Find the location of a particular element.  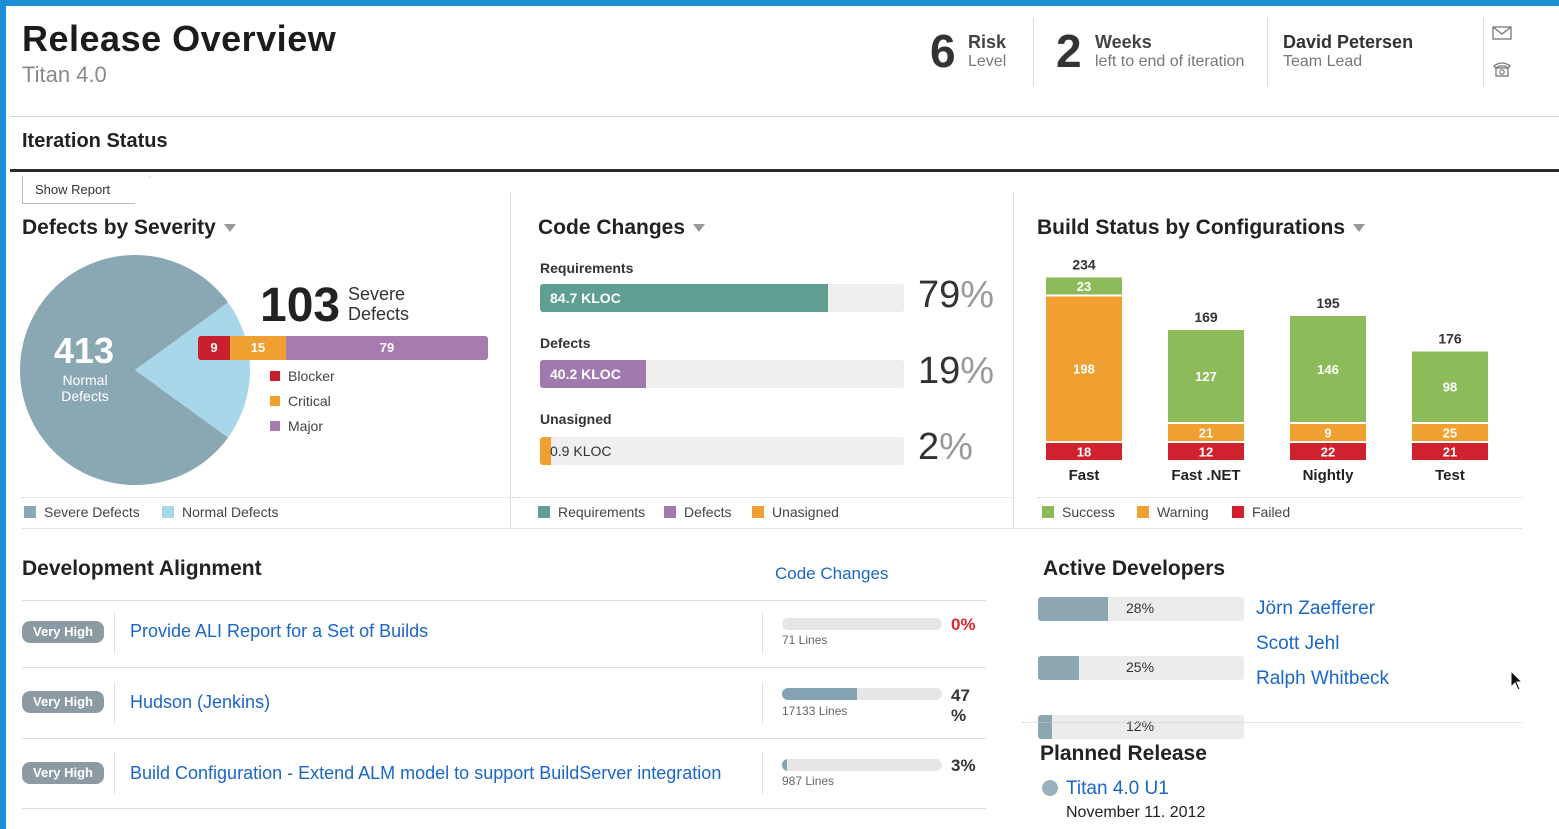

release-name: Titan 4.0 is located at coordinates (64, 74).